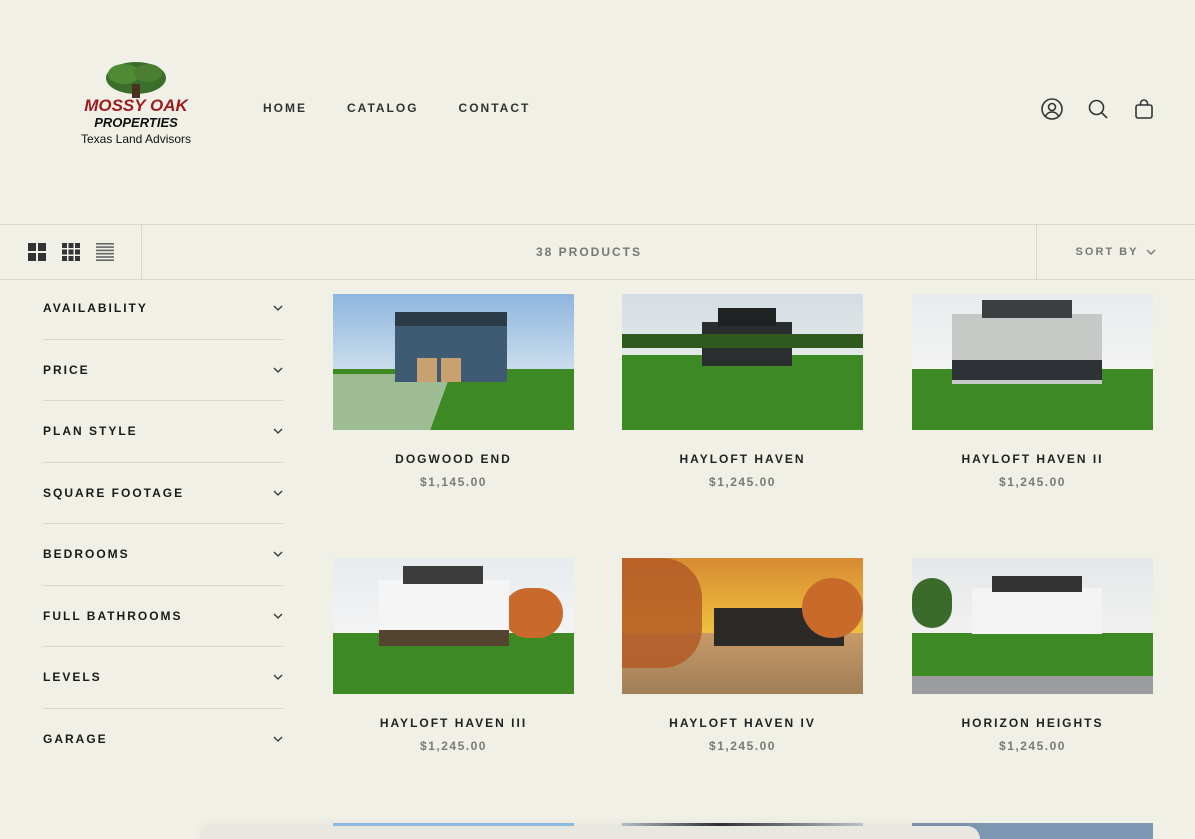  Describe the element at coordinates (1107, 252) in the screenshot. I see `sort-label: SORT BY` at that location.